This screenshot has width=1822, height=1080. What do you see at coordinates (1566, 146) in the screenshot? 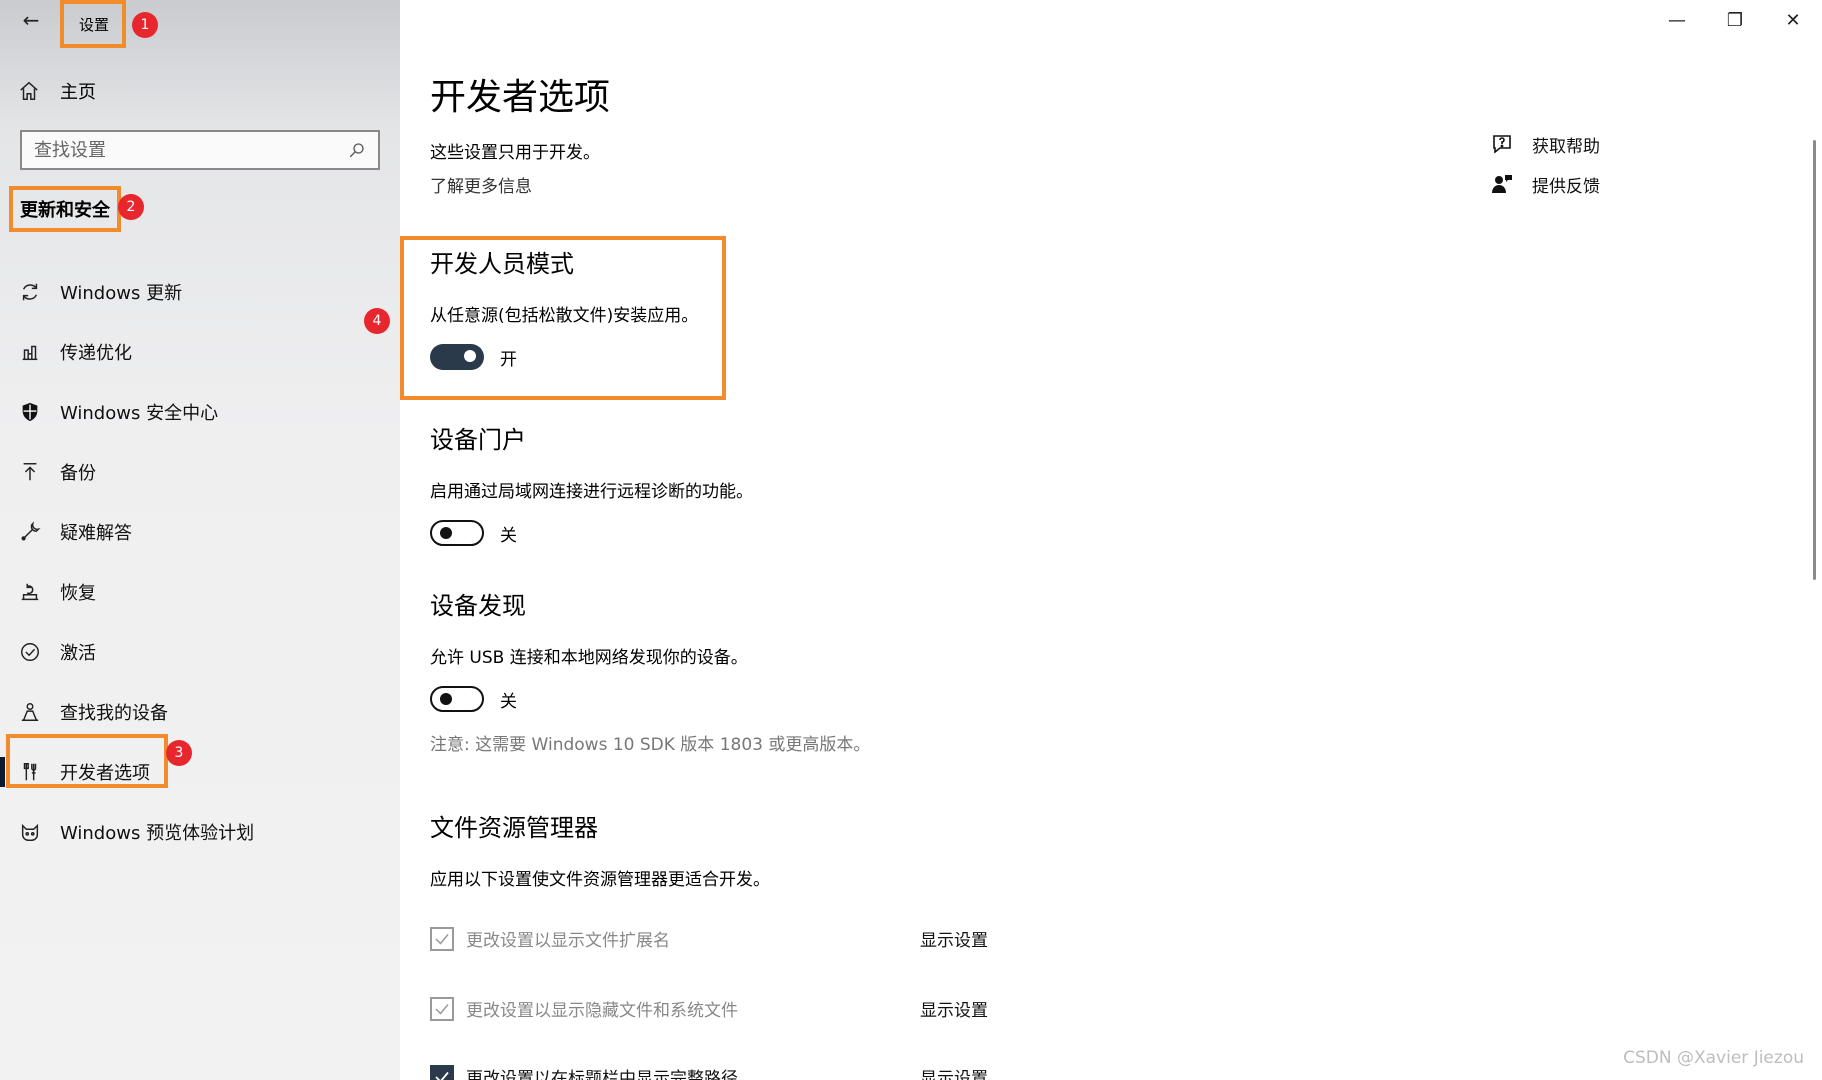
I see `get-help-label: 获取帮助` at bounding box center [1566, 146].